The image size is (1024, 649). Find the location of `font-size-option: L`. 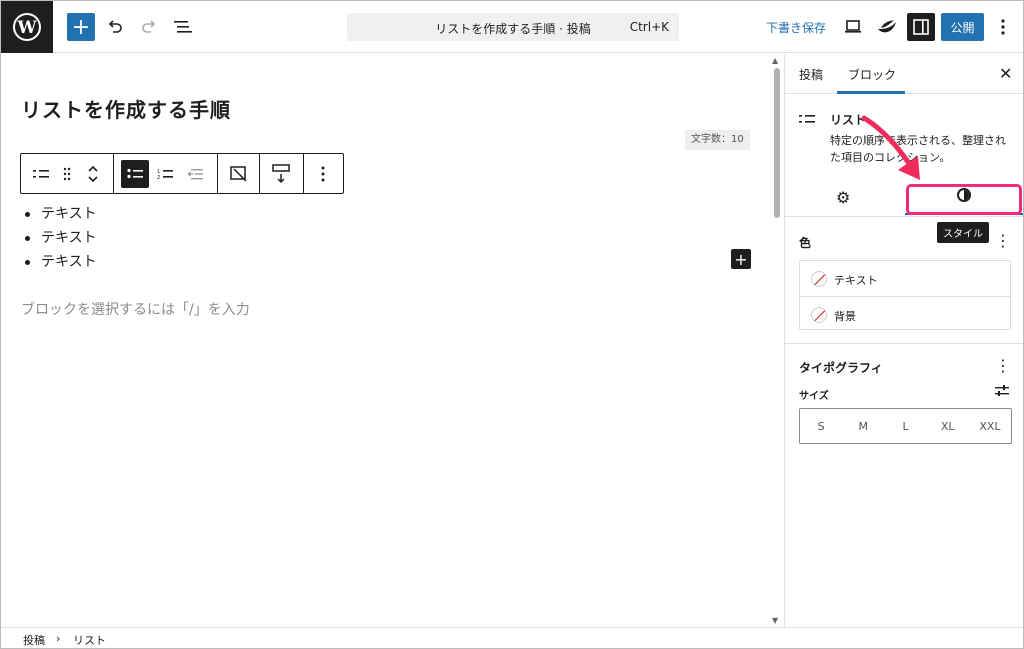

font-size-option: L is located at coordinates (905, 426).